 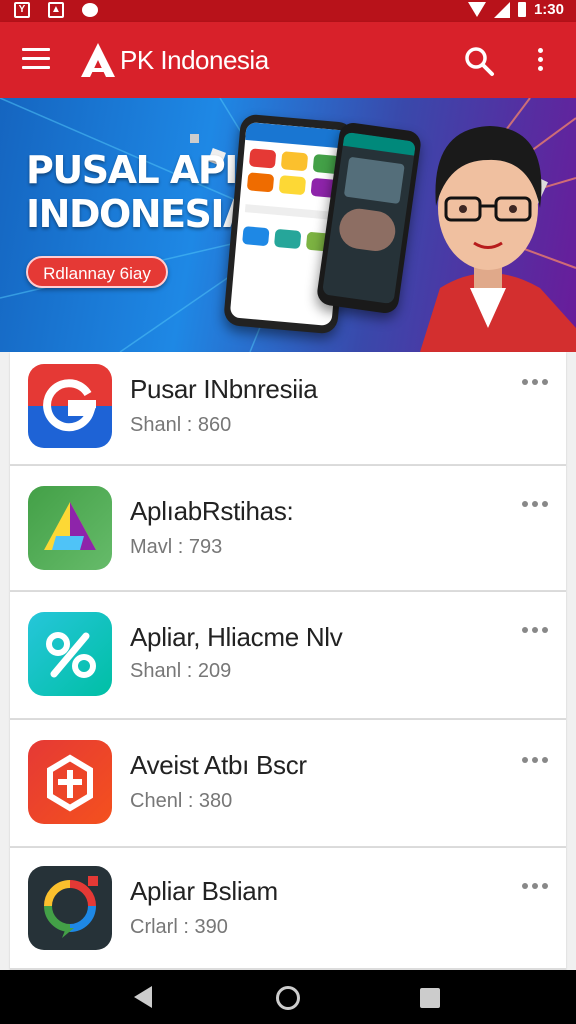 What do you see at coordinates (288, 909) in the screenshot?
I see `list-item: Apliar Bsliam Crlarl : 390` at bounding box center [288, 909].